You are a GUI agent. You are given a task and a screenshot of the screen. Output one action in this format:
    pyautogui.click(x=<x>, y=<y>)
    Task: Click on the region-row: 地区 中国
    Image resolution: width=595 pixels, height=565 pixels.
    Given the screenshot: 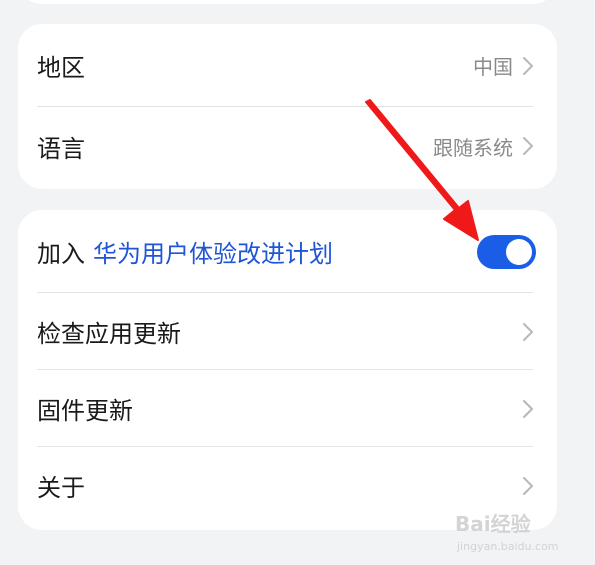 What is the action you would take?
    pyautogui.click(x=287, y=65)
    